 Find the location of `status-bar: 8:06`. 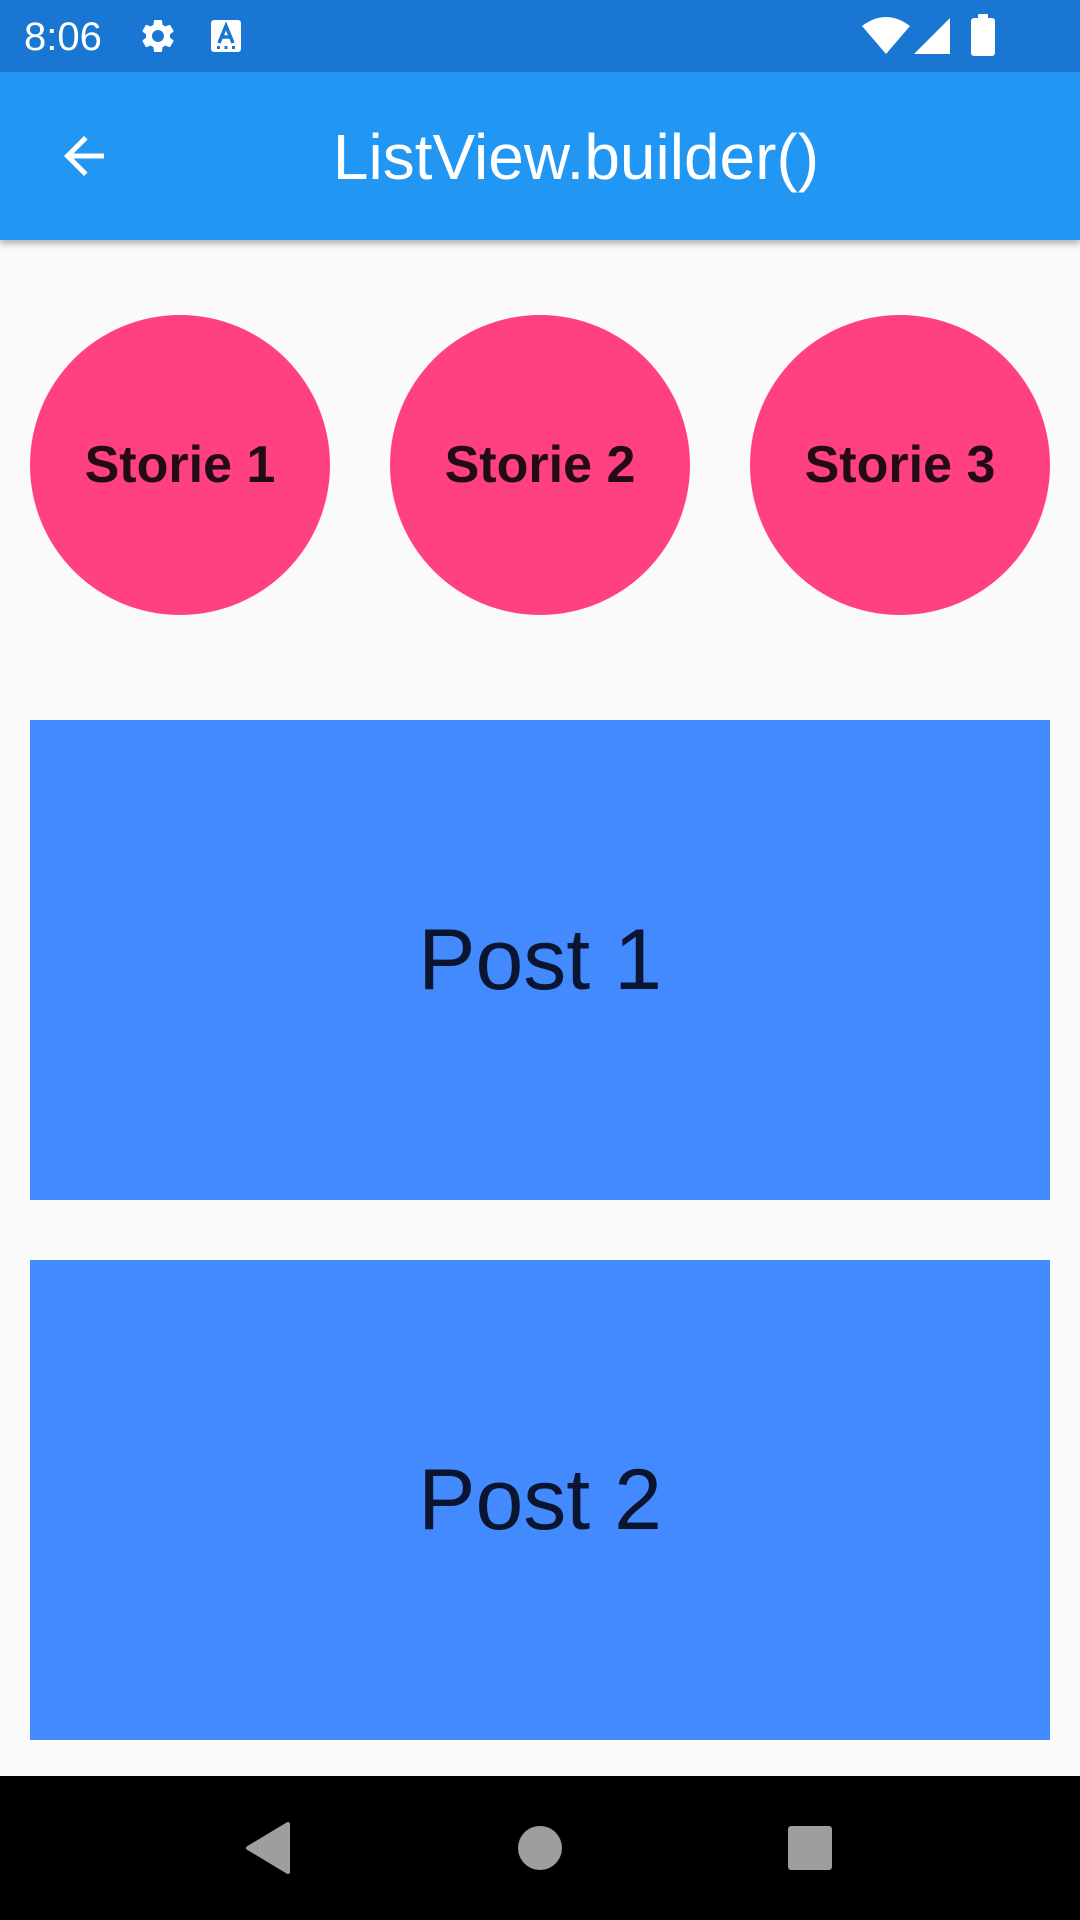

status-bar: 8:06 is located at coordinates (540, 36).